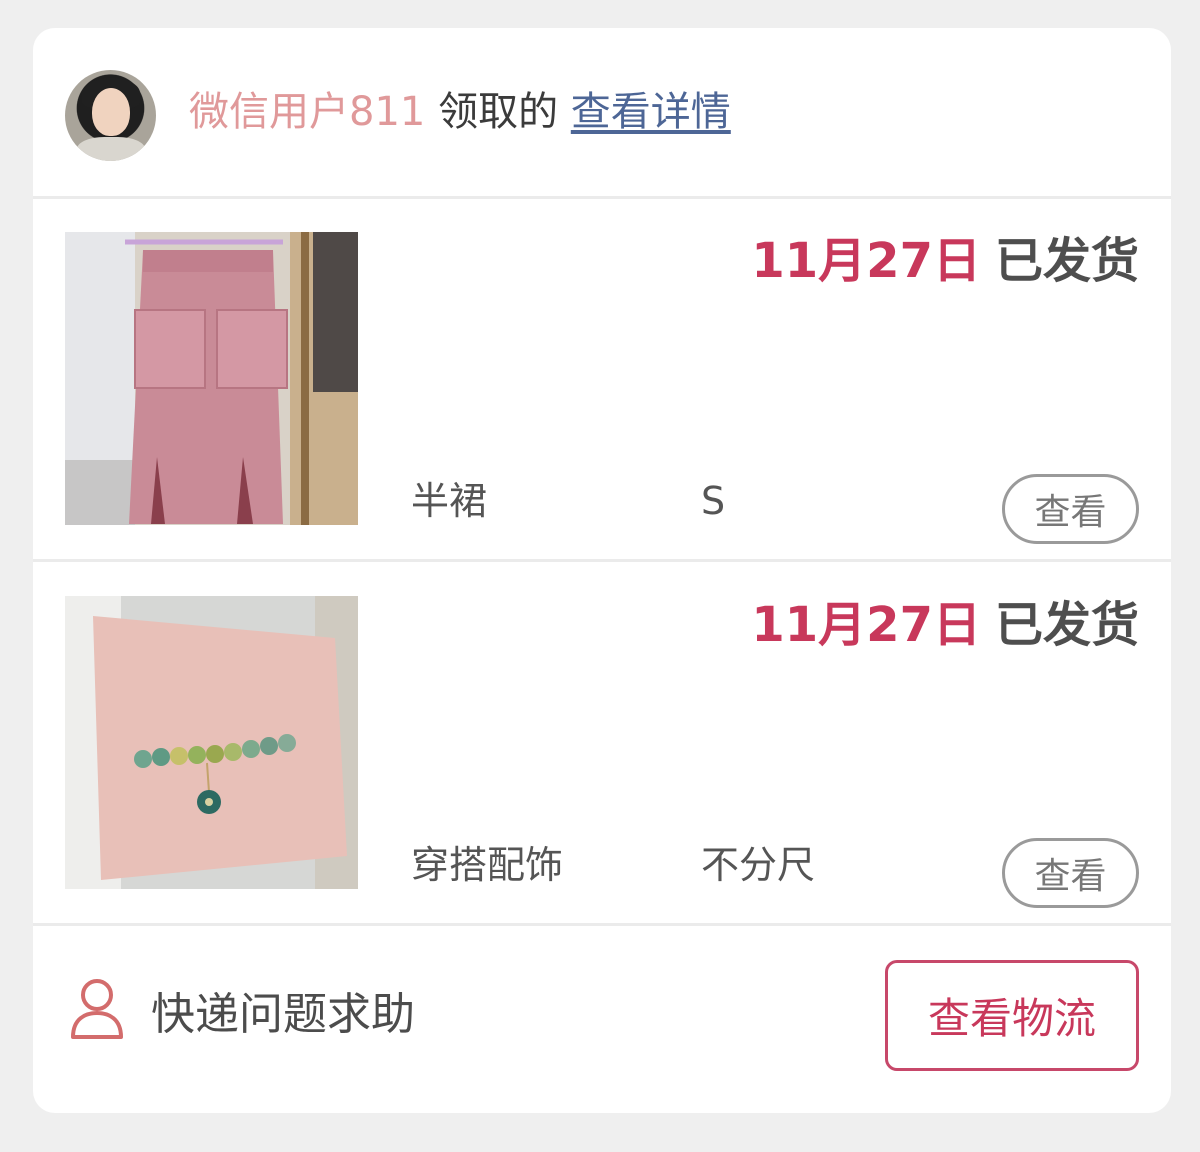 This screenshot has width=1200, height=1152. Describe the element at coordinates (713, 501) in the screenshot. I see `product-size: S` at that location.